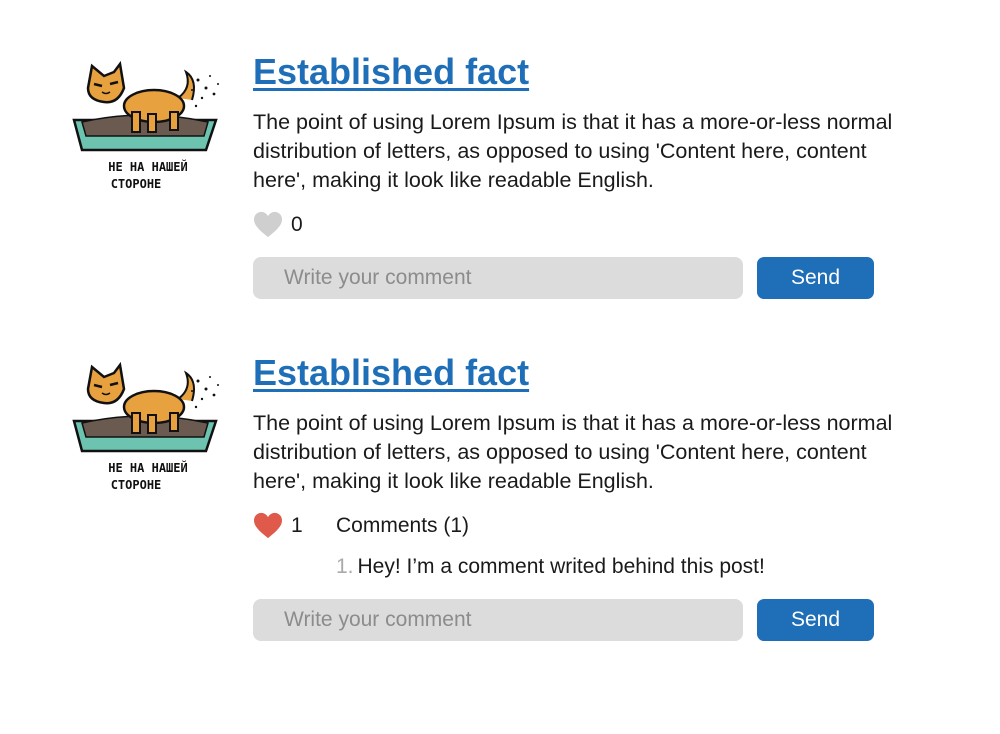 This screenshot has width=1000, height=734. What do you see at coordinates (345, 566) in the screenshot?
I see `comment-number: 1.` at bounding box center [345, 566].